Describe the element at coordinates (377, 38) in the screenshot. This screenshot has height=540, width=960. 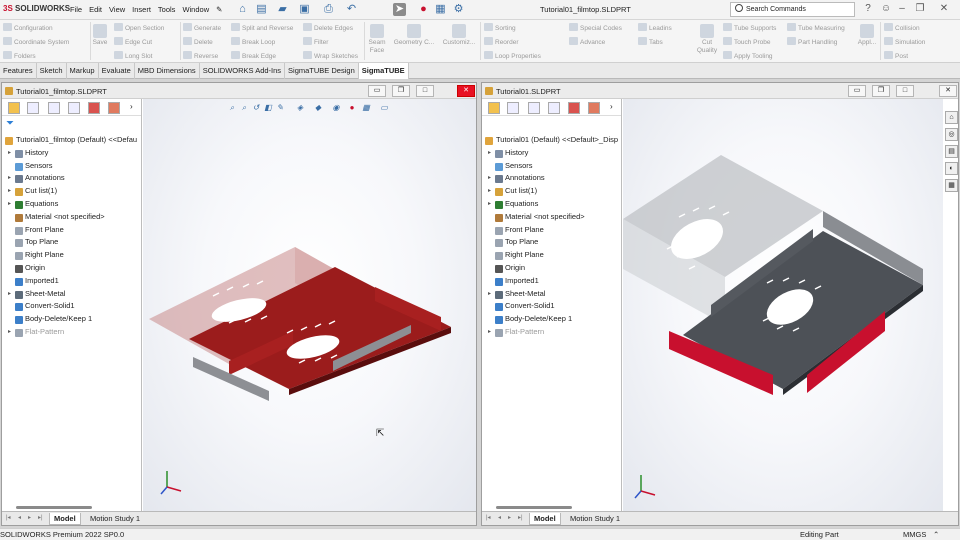
I see `seam-face-button: Seam Face` at that location.